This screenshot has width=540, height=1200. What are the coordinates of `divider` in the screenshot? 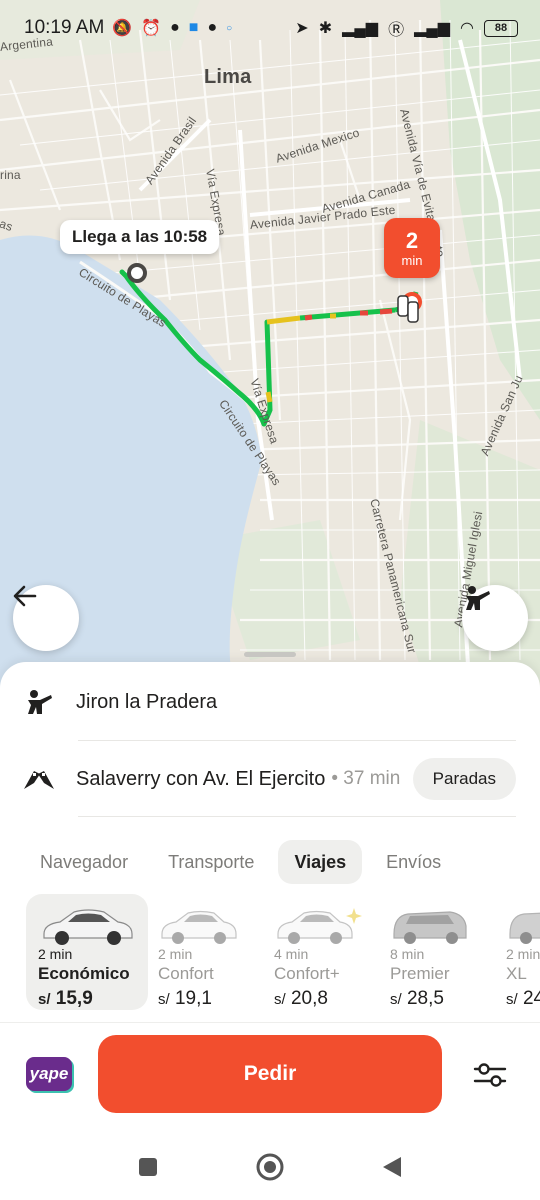 It's located at (297, 816).